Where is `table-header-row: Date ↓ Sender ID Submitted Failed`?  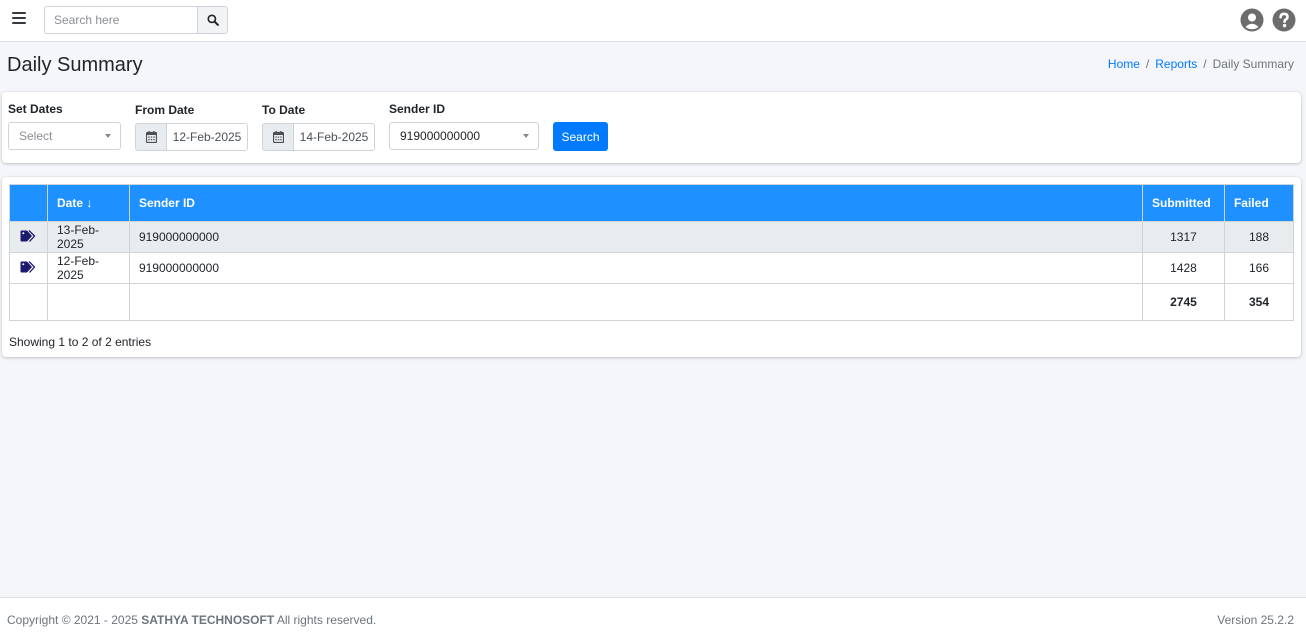
table-header-row: Date ↓ Sender ID Submitted Failed is located at coordinates (652, 203).